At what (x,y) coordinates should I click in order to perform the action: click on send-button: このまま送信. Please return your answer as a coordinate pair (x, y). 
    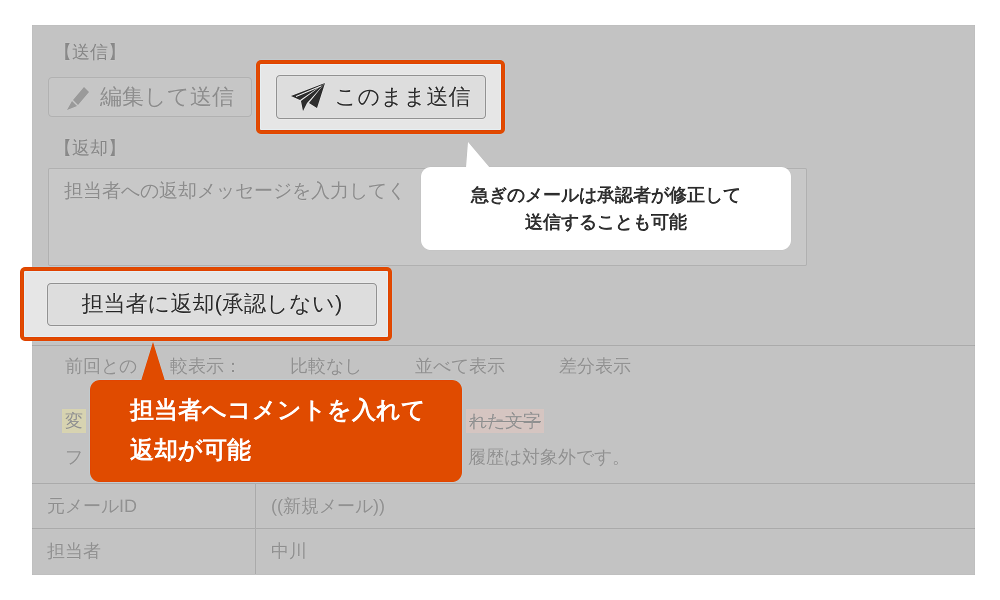
    Looking at the image, I should click on (381, 97).